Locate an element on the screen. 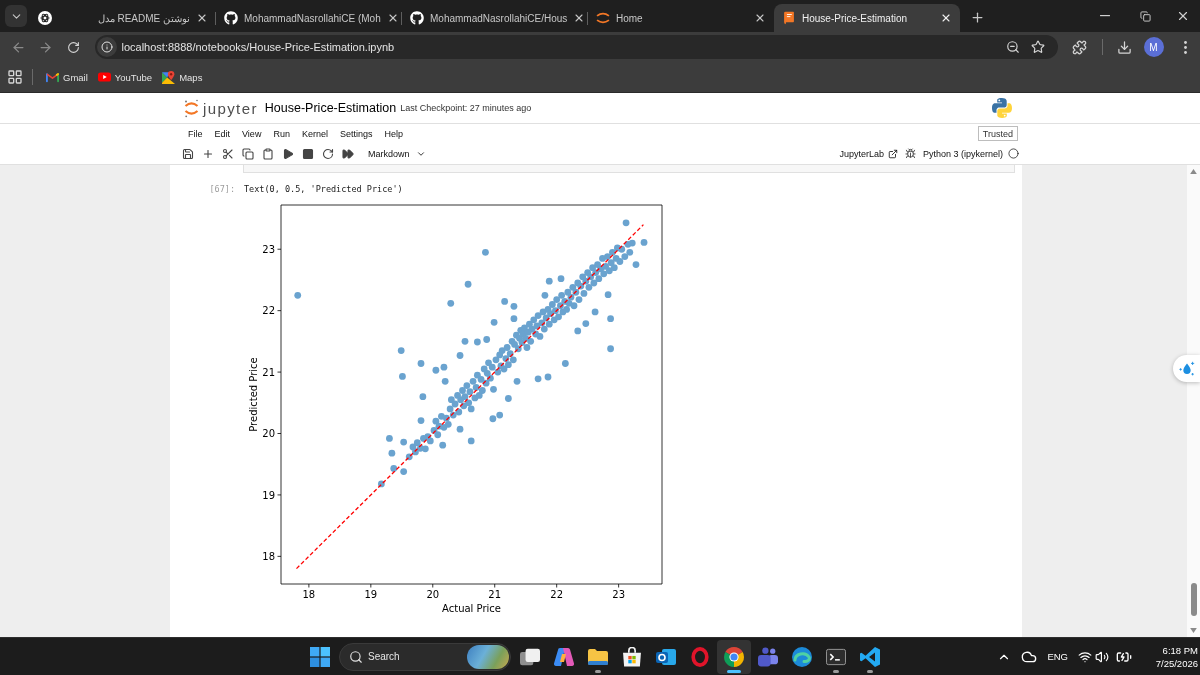 The height and width of the screenshot is (675, 1200). assistant-button is located at coordinates (1186, 368).